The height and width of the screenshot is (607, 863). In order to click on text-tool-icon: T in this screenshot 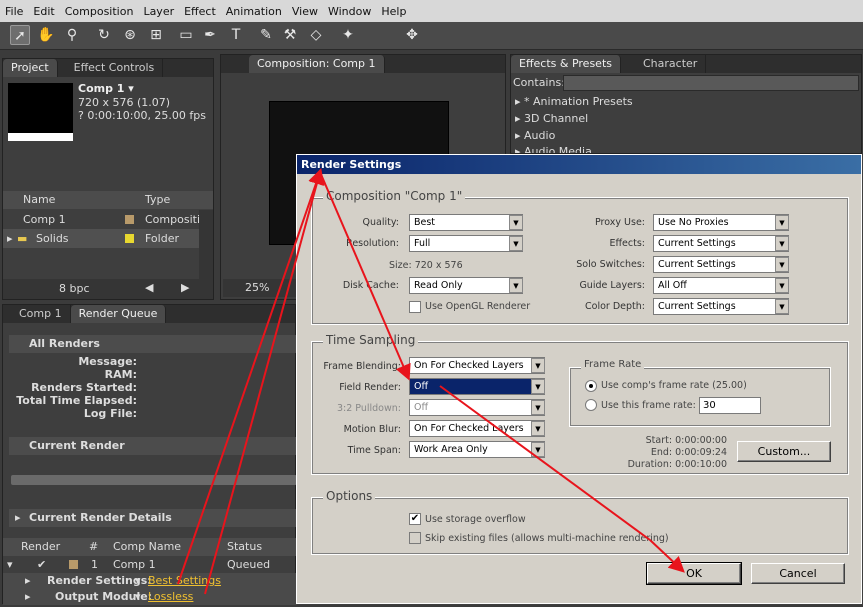, I will do `click(236, 35)`.